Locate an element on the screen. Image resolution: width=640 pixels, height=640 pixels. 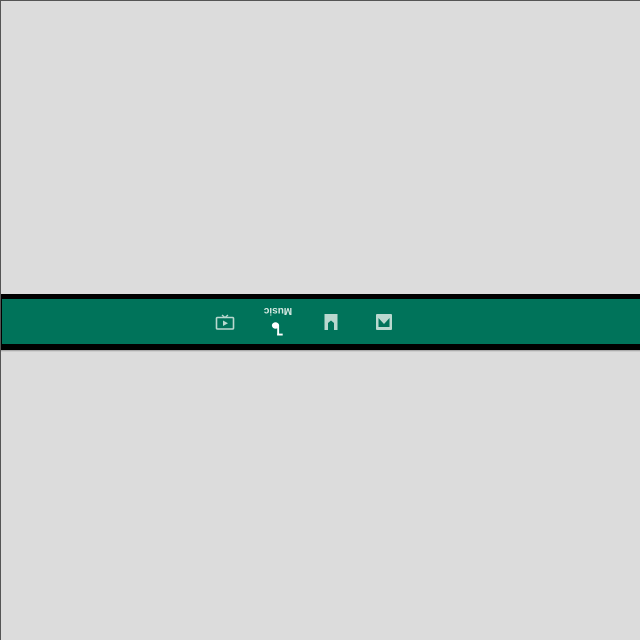
music-note-icon is located at coordinates (277, 328).